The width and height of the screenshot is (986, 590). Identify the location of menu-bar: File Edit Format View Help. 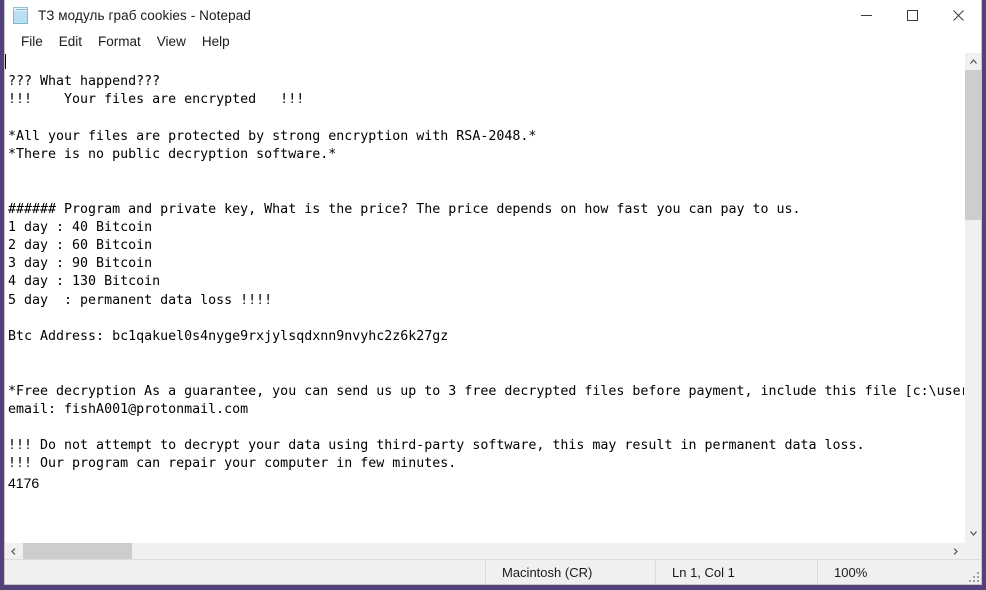
(493, 41).